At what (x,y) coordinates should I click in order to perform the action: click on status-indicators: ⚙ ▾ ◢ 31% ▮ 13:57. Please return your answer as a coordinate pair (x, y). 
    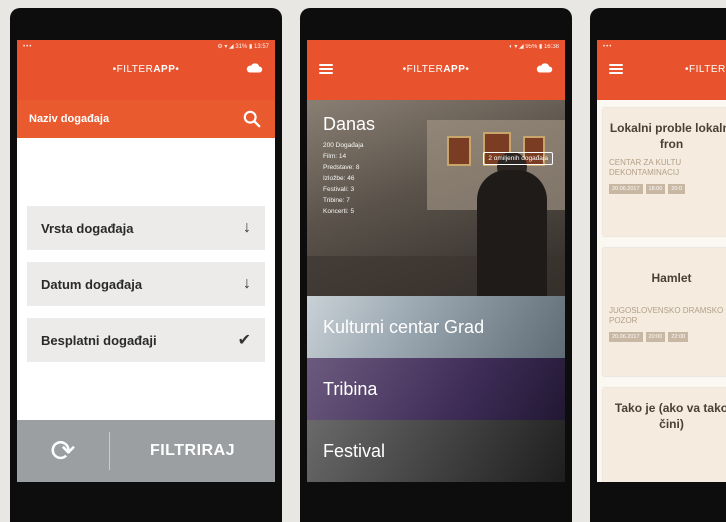
    Looking at the image, I should click on (243, 47).